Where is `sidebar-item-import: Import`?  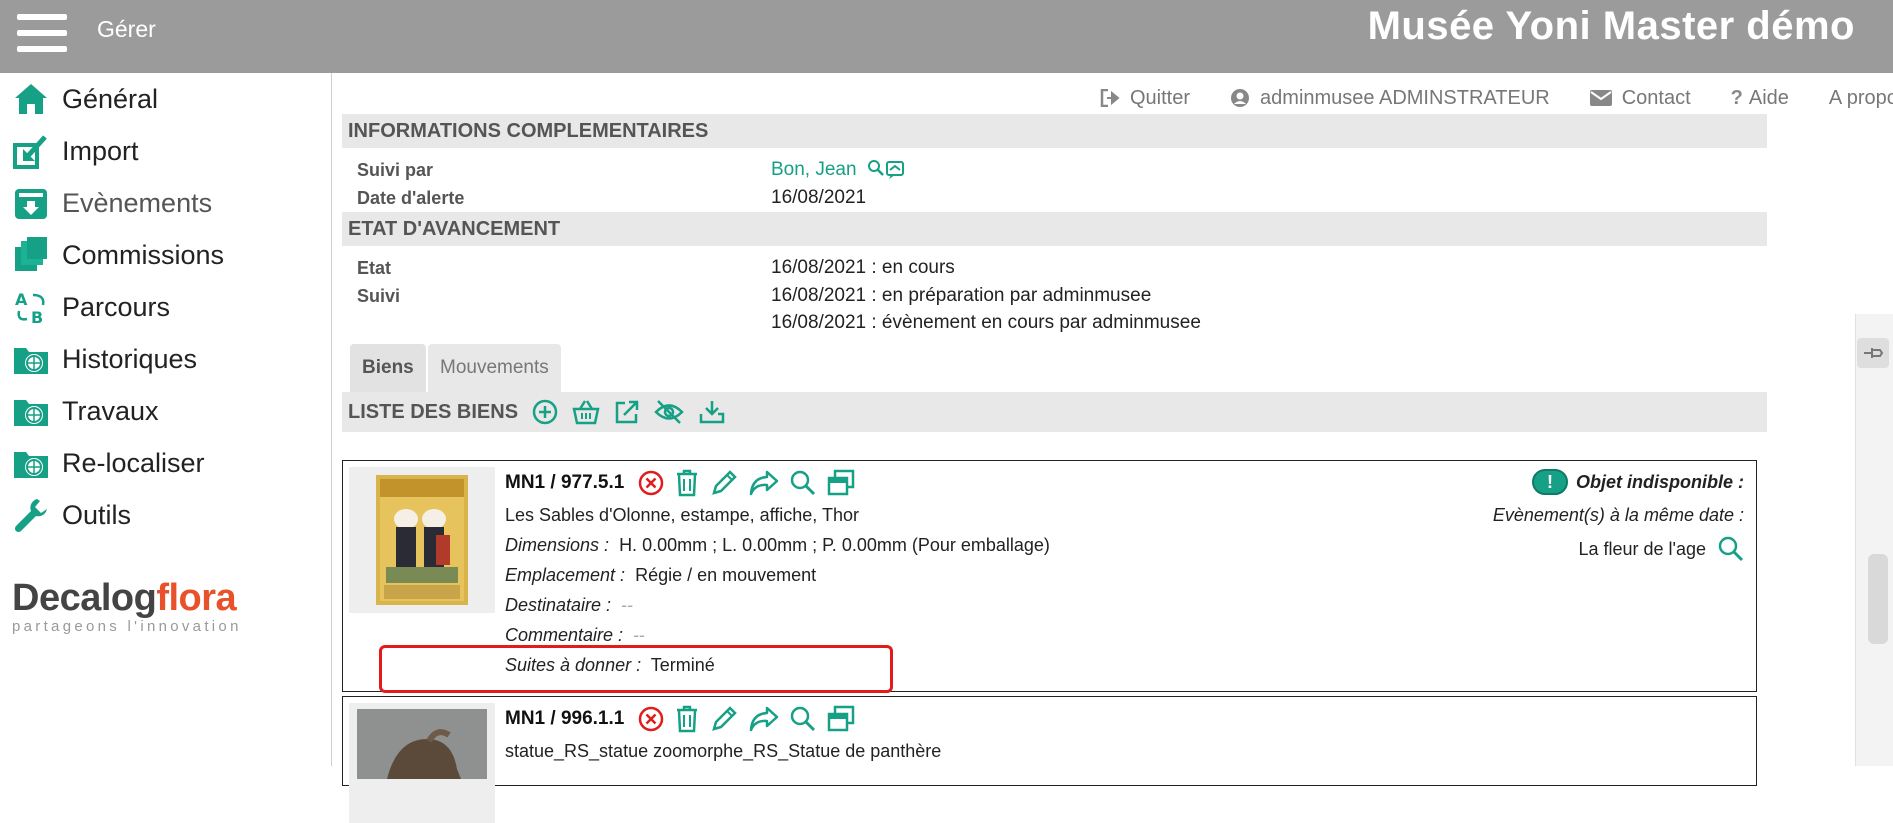
sidebar-item-import: Import is located at coordinates (75, 151).